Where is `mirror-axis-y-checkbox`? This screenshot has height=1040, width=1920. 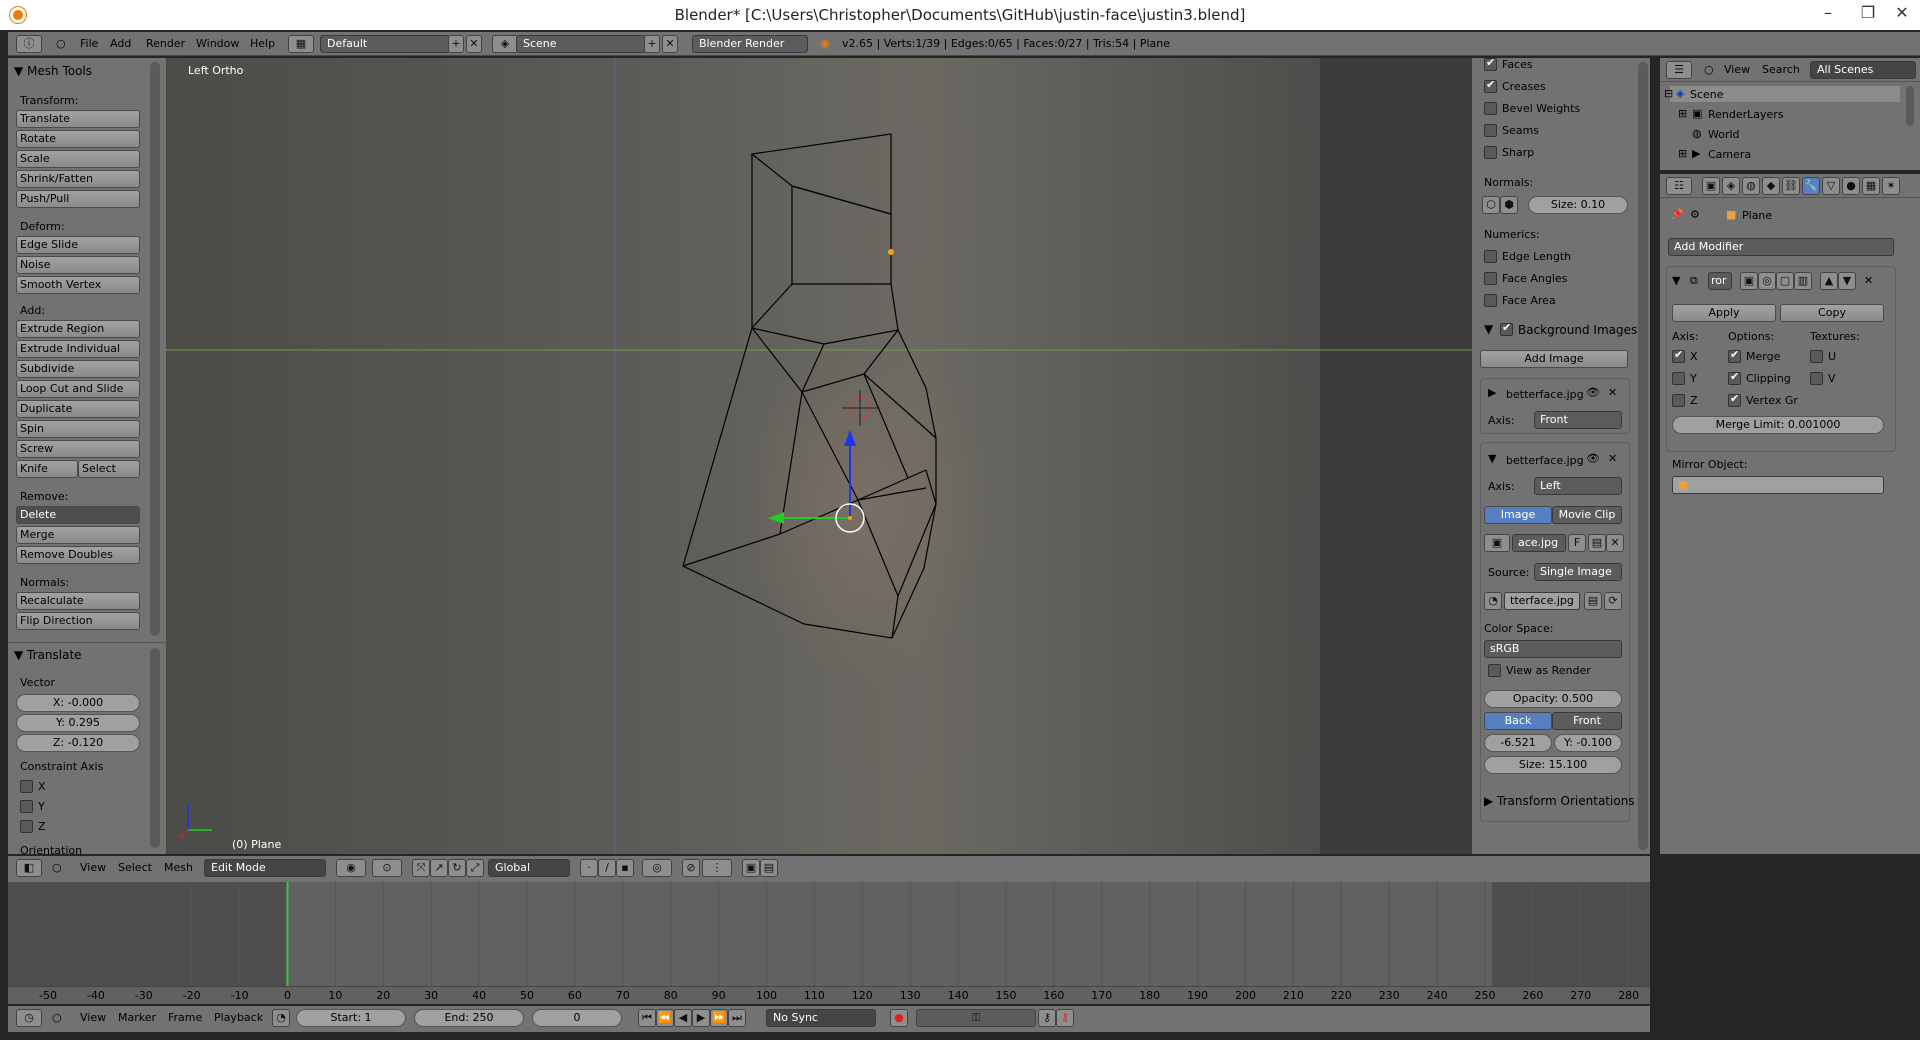
mirror-axis-y-checkbox is located at coordinates (1678, 378).